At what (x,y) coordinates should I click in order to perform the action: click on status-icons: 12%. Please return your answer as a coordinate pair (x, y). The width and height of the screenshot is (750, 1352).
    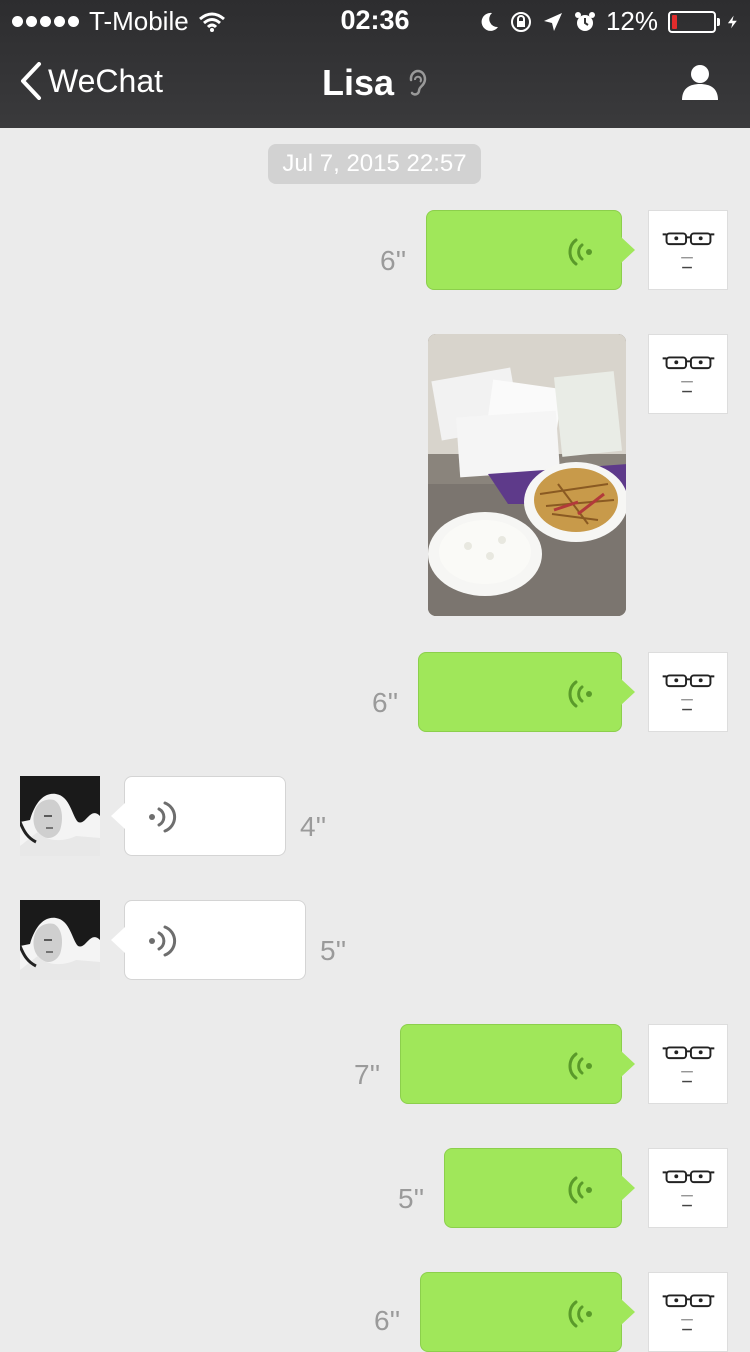
    Looking at the image, I should click on (609, 21).